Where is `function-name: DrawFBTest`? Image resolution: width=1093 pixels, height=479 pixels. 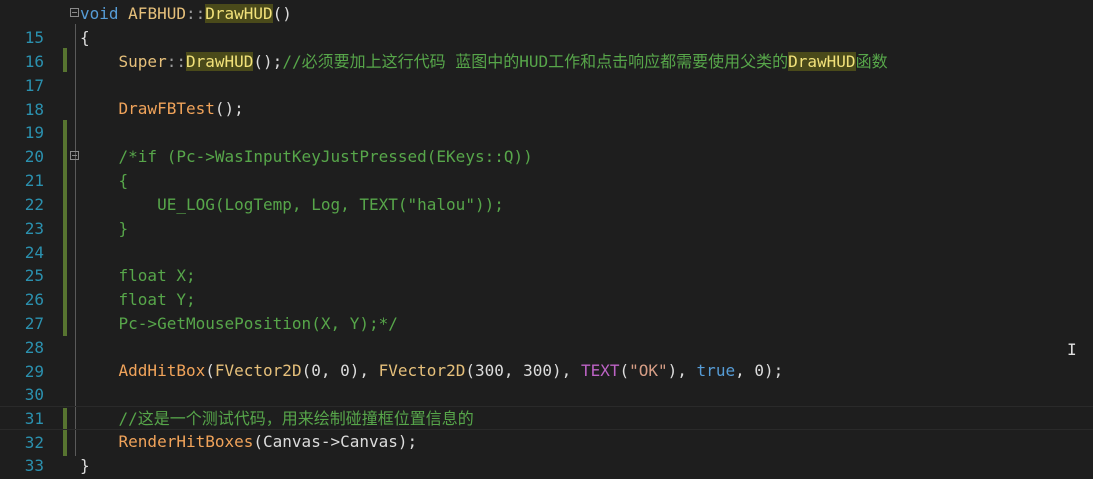 function-name: DrawFBTest is located at coordinates (166, 108).